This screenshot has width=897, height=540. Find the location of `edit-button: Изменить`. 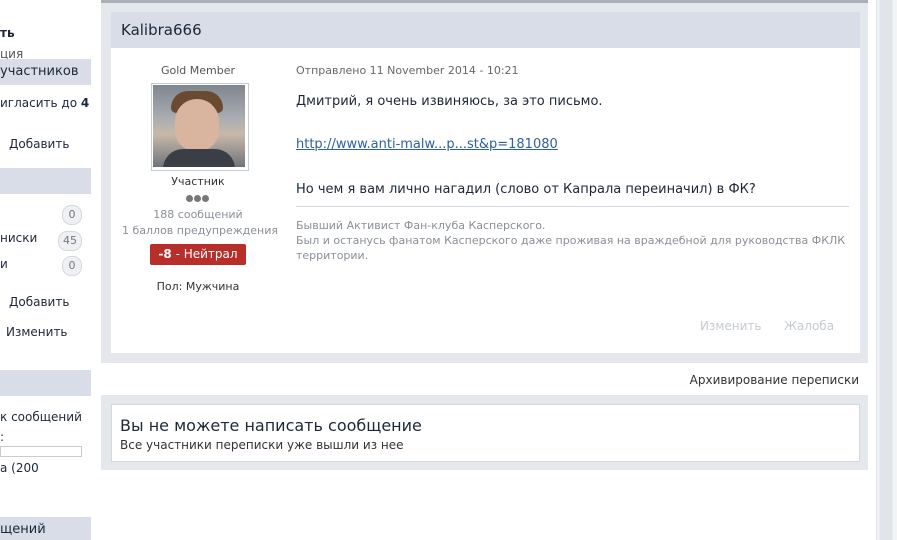

edit-button: Изменить is located at coordinates (731, 326).